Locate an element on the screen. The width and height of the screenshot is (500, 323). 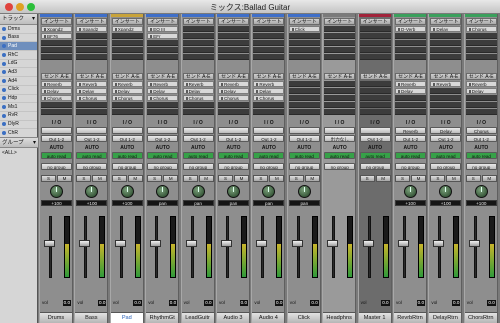
track-name-button: RevrbRtrn is located at coordinates (410, 317).